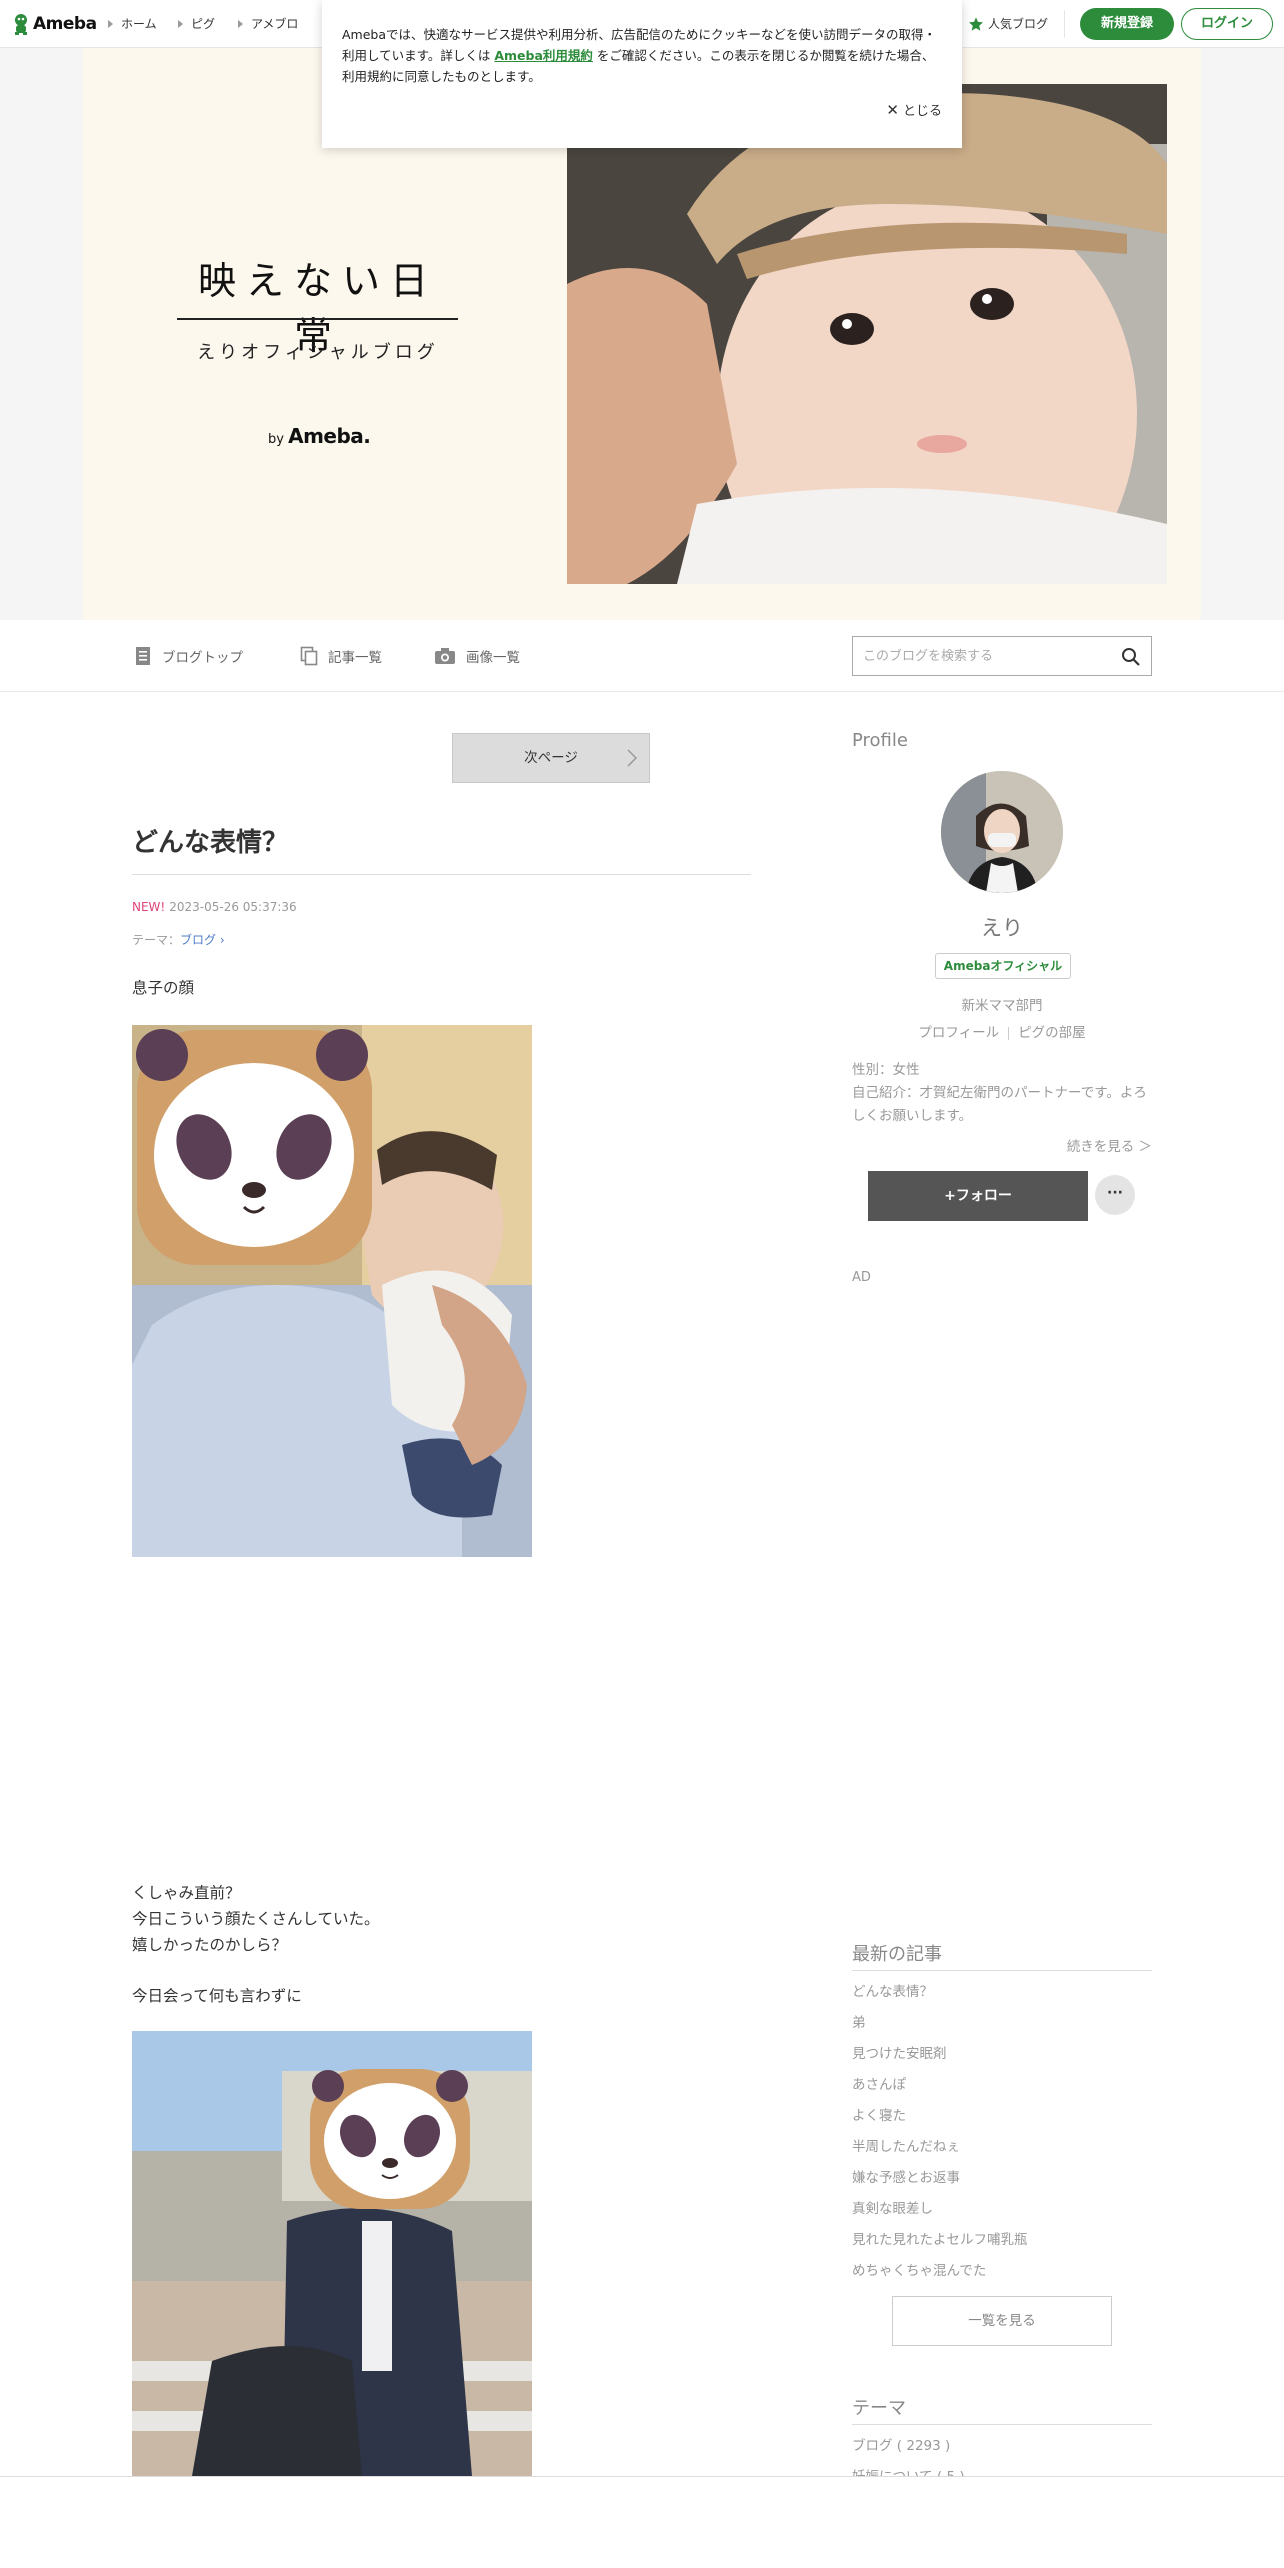 The image size is (1284, 2568). I want to click on profile-avatar, so click(1002, 832).